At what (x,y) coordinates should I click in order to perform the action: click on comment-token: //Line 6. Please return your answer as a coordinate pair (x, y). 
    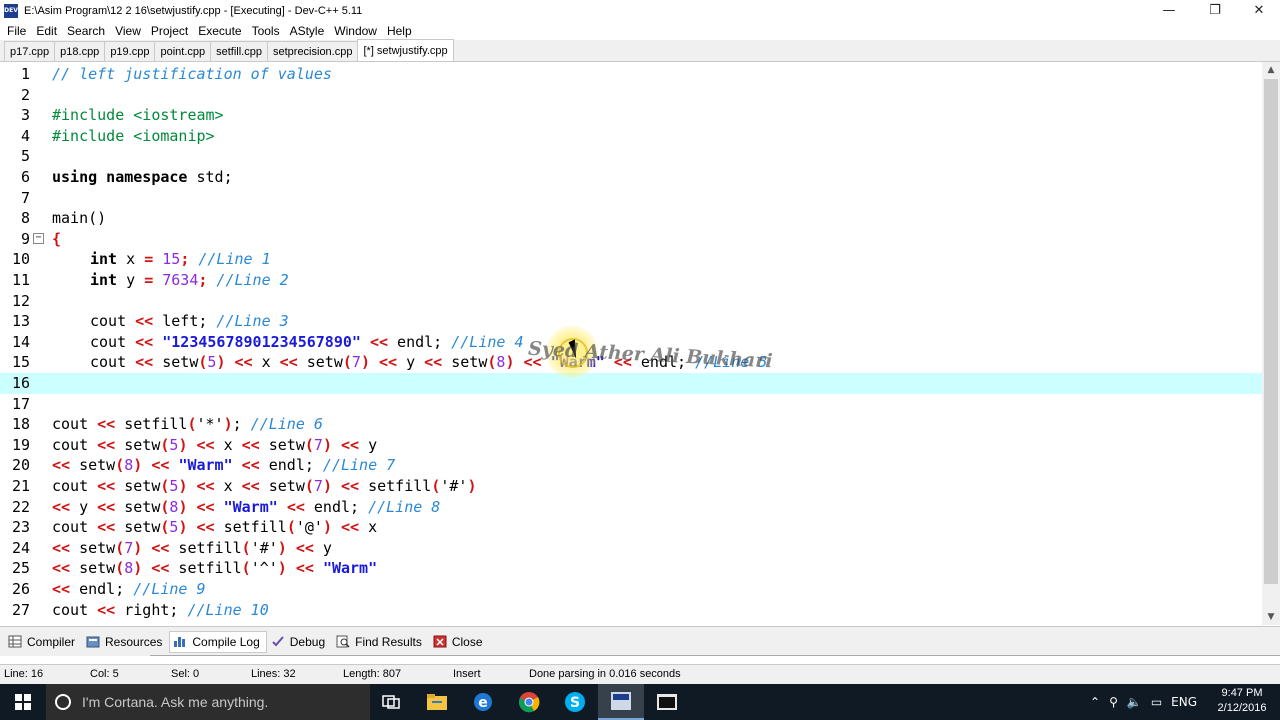
    Looking at the image, I should click on (282, 424).